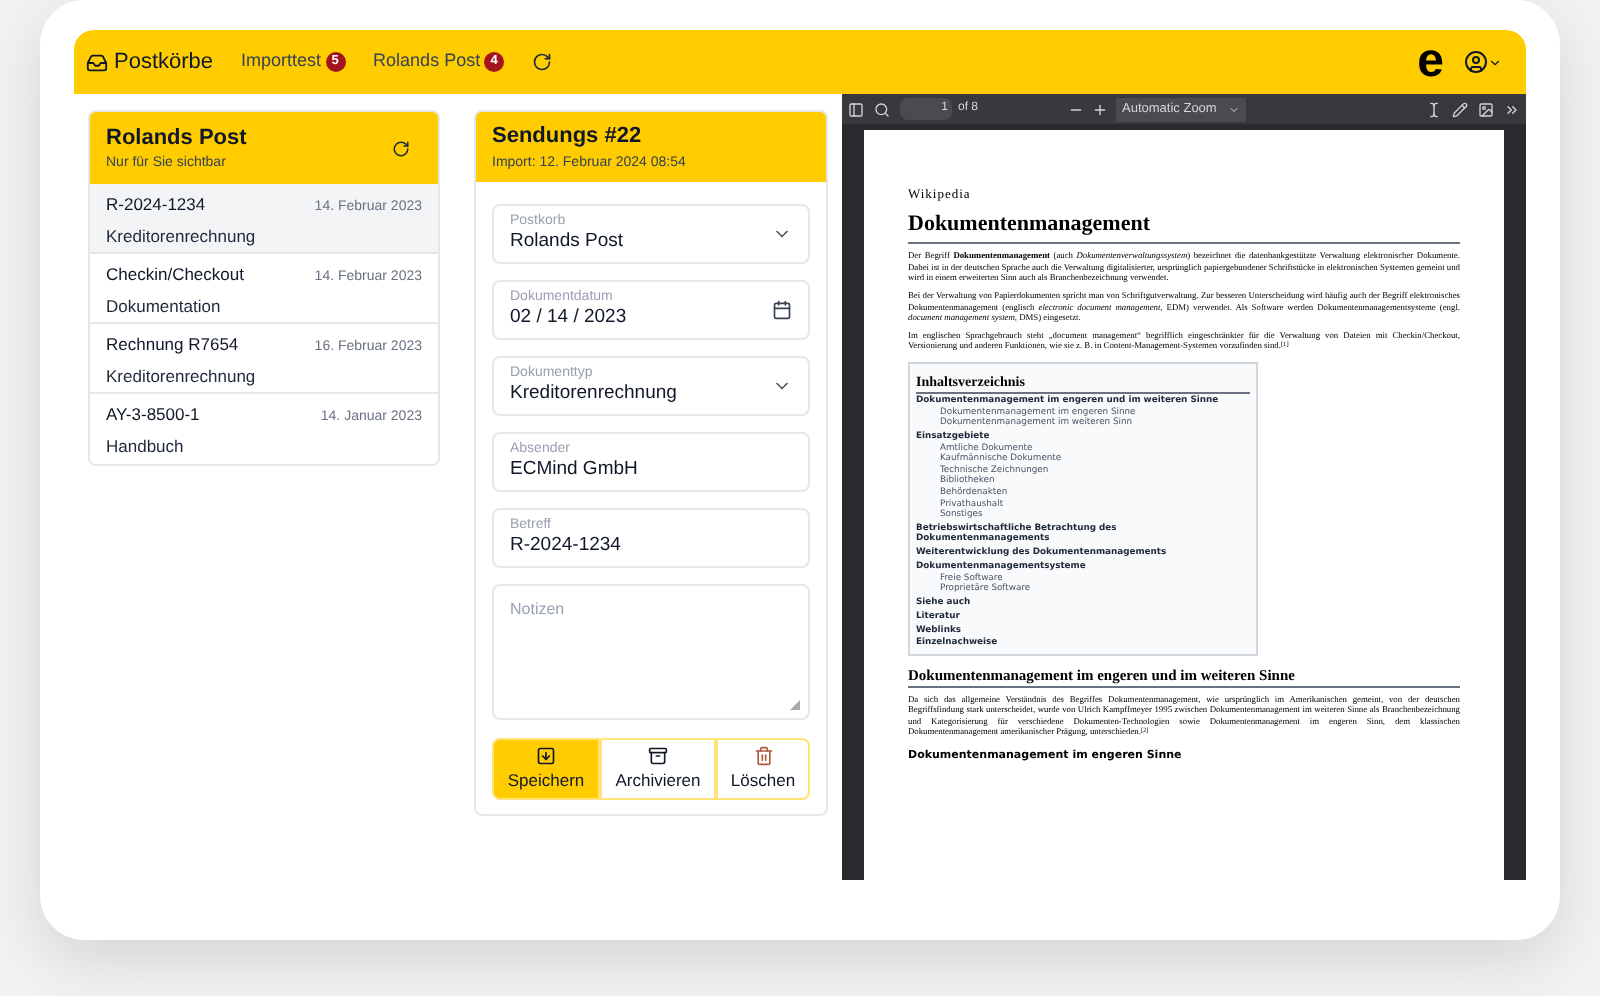 The width and height of the screenshot is (1600, 996). Describe the element at coordinates (546, 755) in the screenshot. I see `save-icon` at that location.